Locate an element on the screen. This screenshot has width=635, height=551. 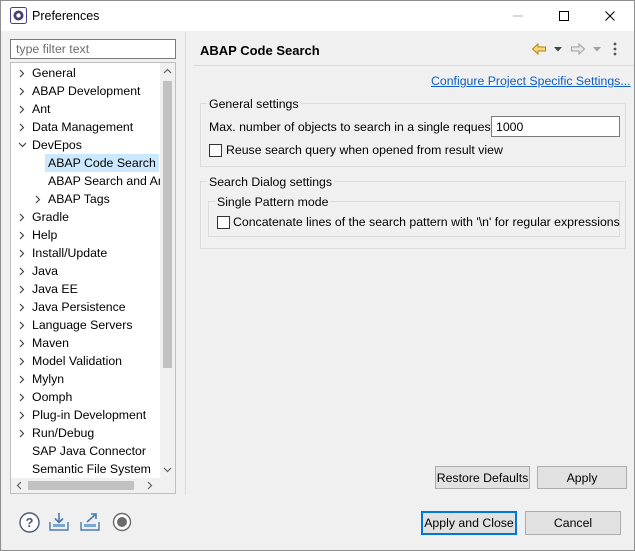
tree-item: Maven is located at coordinates (86, 343).